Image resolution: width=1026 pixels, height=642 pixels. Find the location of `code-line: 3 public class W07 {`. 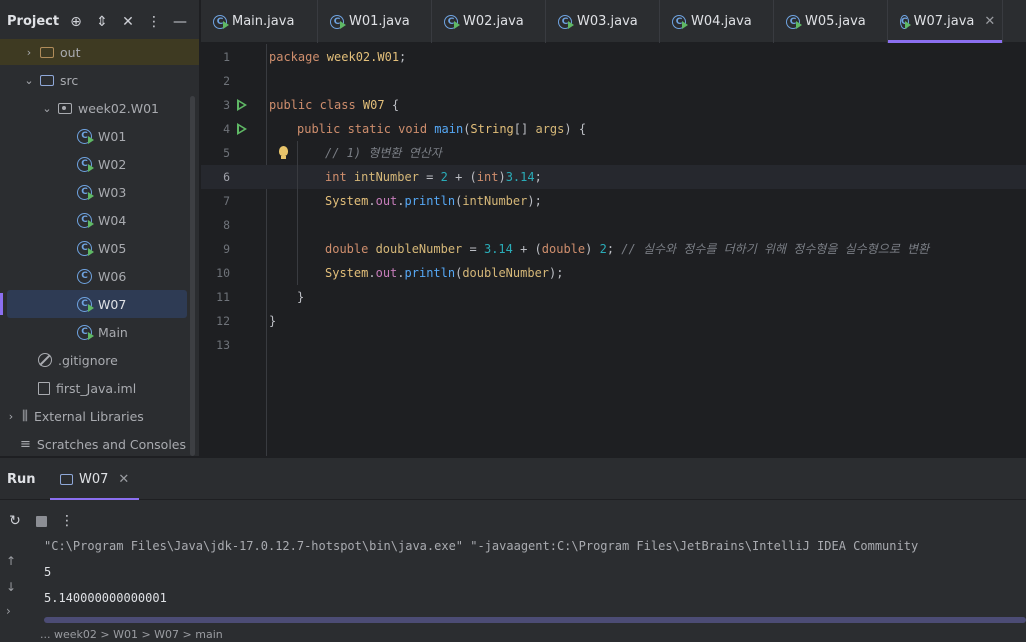

code-line: 3 public class W07 { is located at coordinates (613, 105).